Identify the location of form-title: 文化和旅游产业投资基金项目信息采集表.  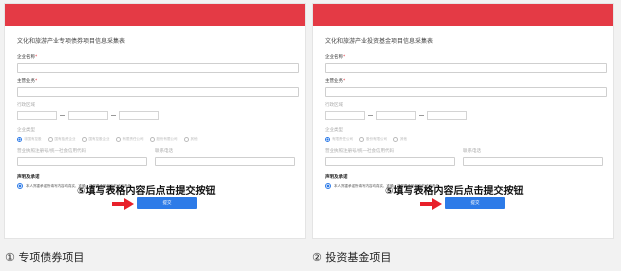
(379, 41).